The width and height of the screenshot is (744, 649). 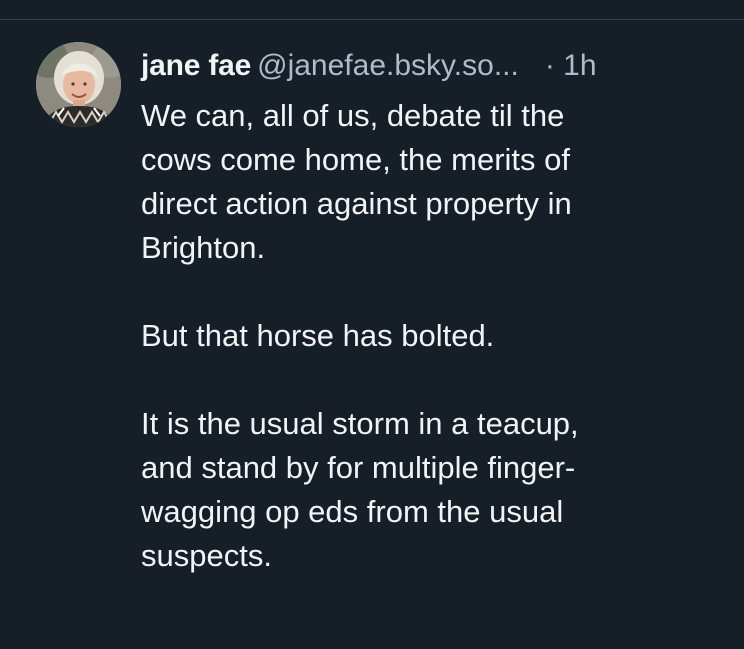 I want to click on post-paragraph: But that horse has bolted., so click(x=436, y=336).